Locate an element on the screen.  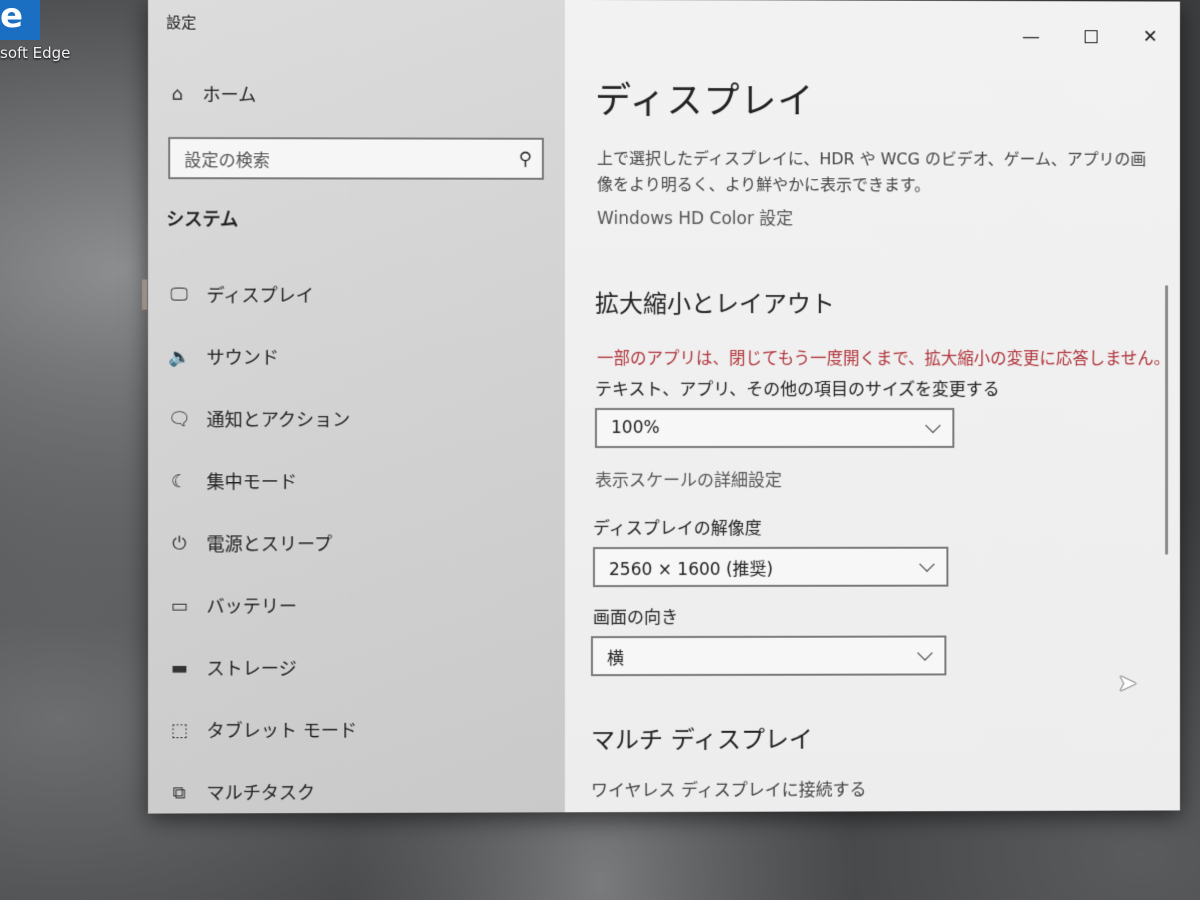
moon-icon: ☾ is located at coordinates (179, 481).